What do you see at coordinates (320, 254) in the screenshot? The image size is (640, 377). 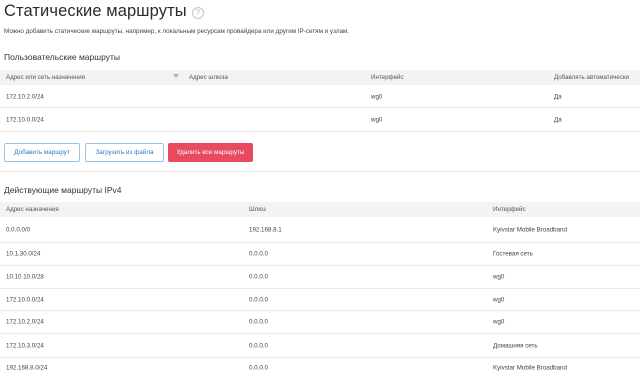 I see `table-row: 10.1.30.0/24 0.0.0.0 Гостевая сеть` at bounding box center [320, 254].